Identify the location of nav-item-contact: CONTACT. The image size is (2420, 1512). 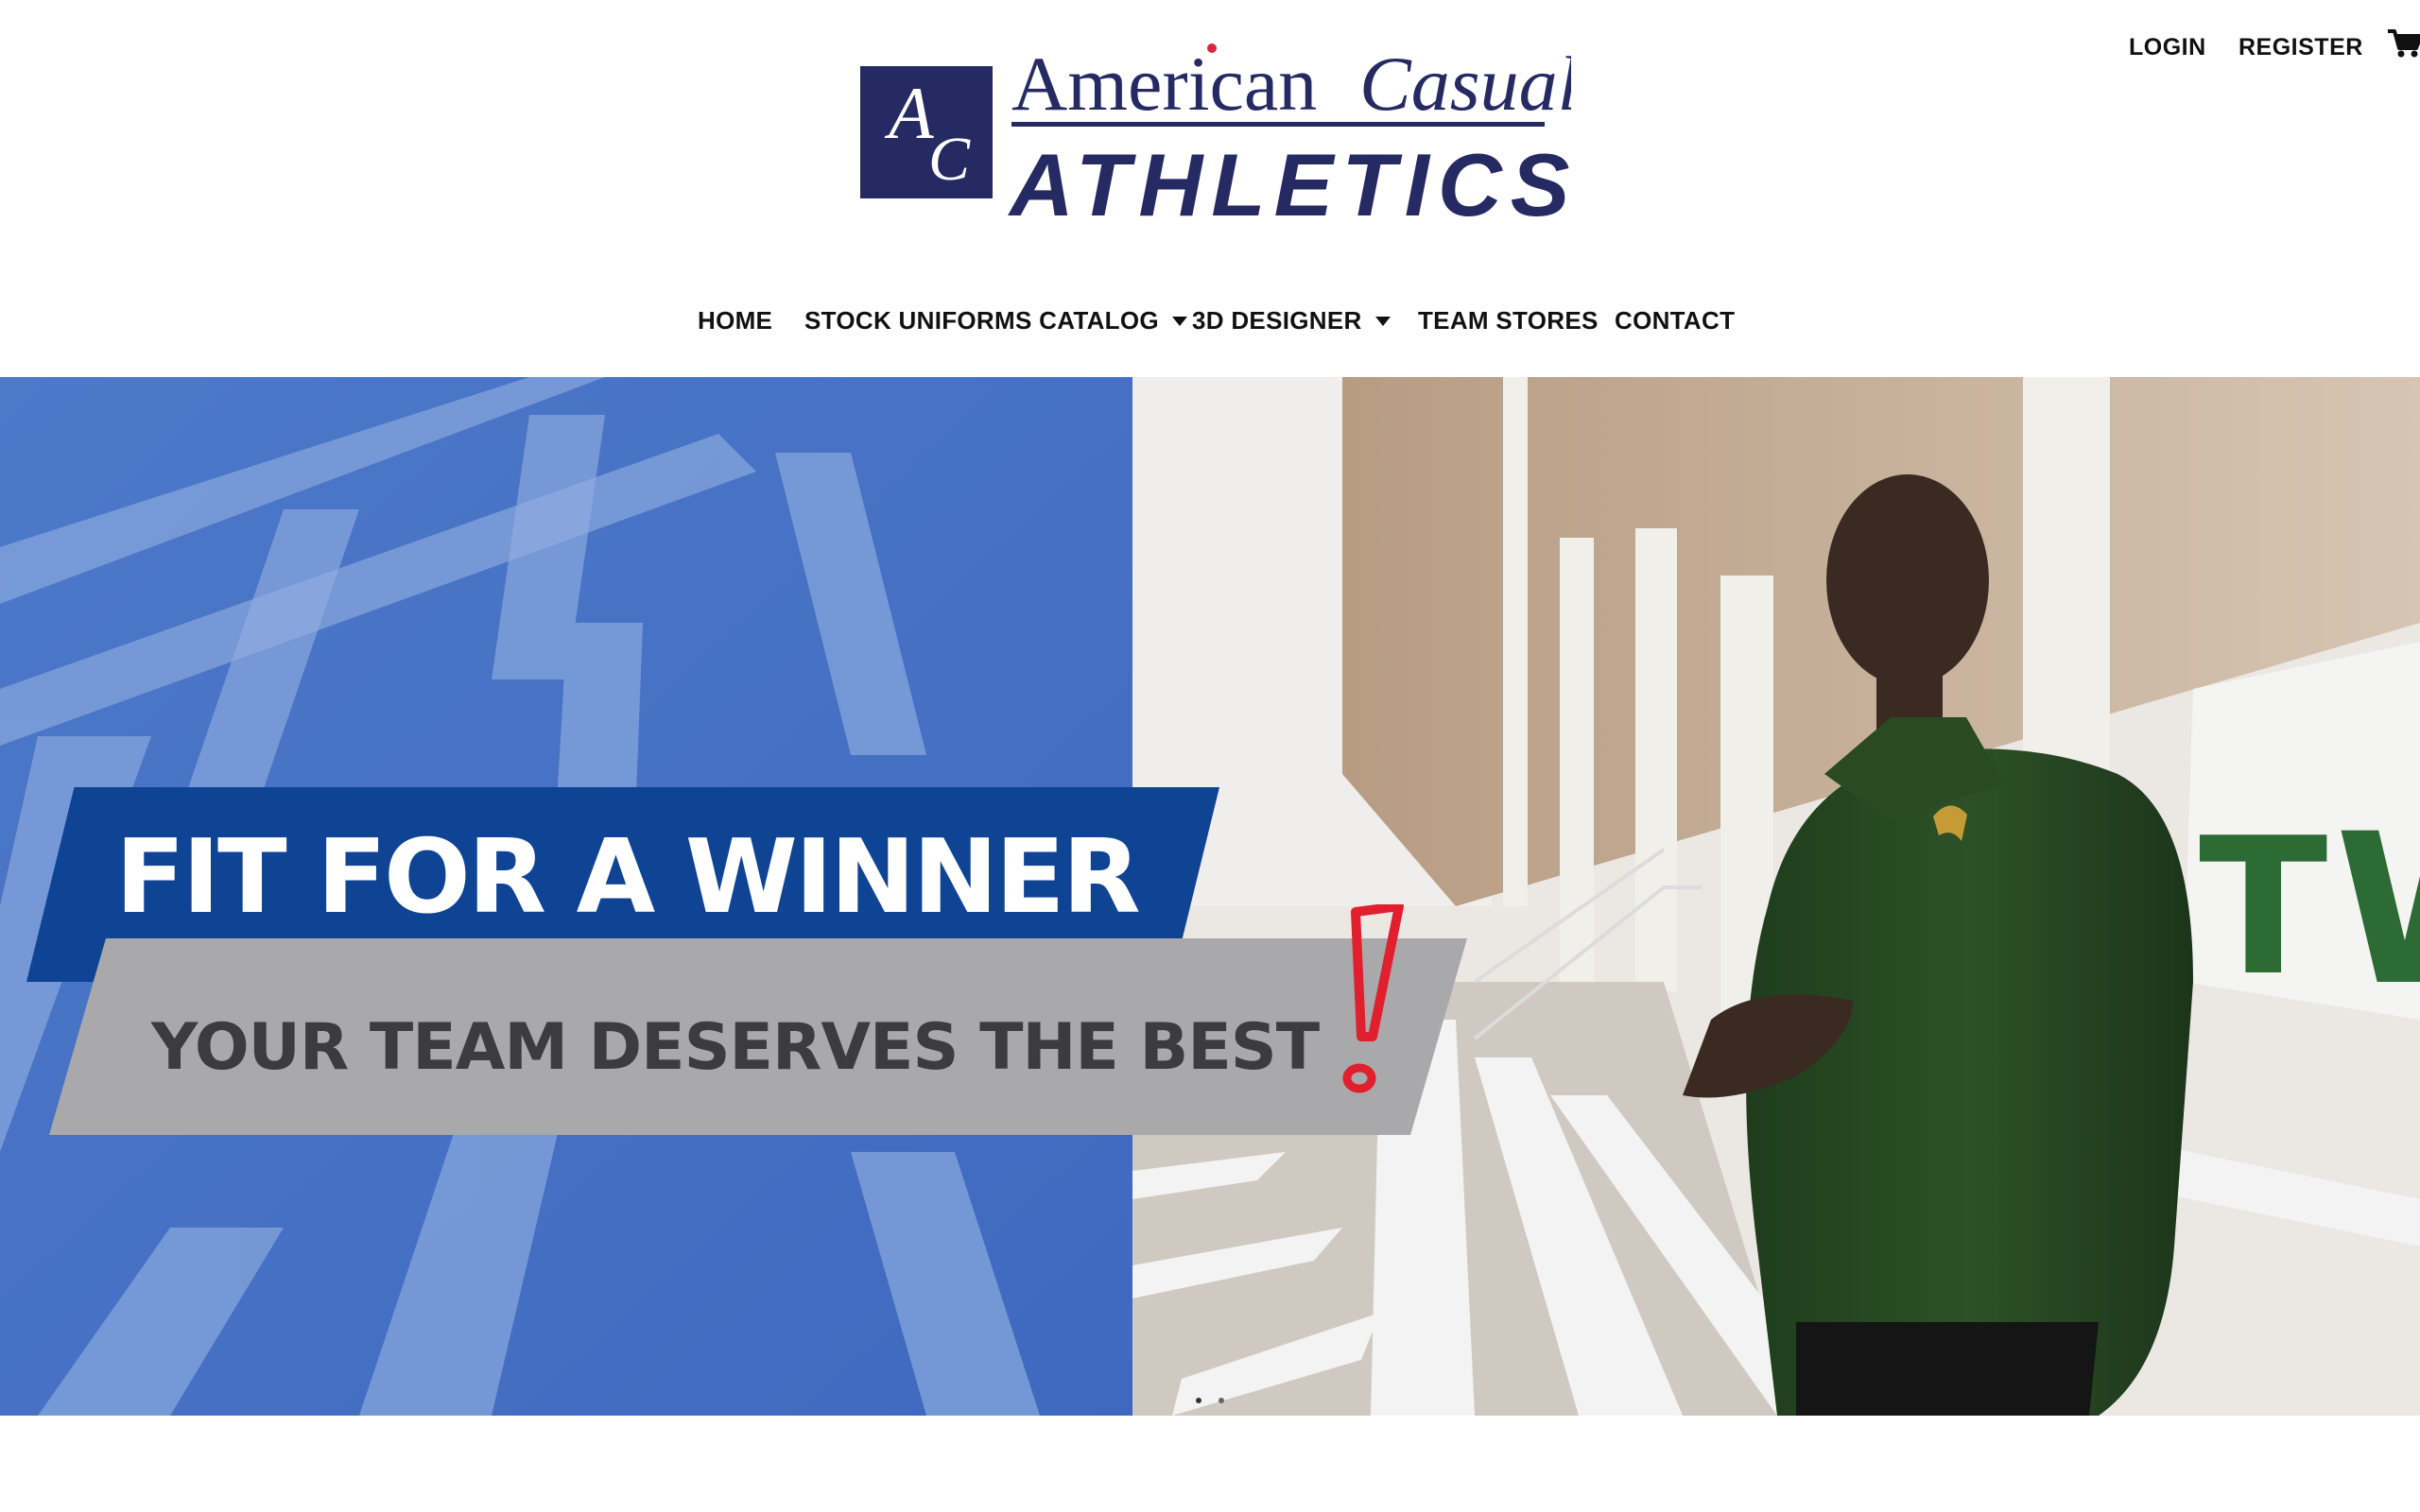
(1675, 320).